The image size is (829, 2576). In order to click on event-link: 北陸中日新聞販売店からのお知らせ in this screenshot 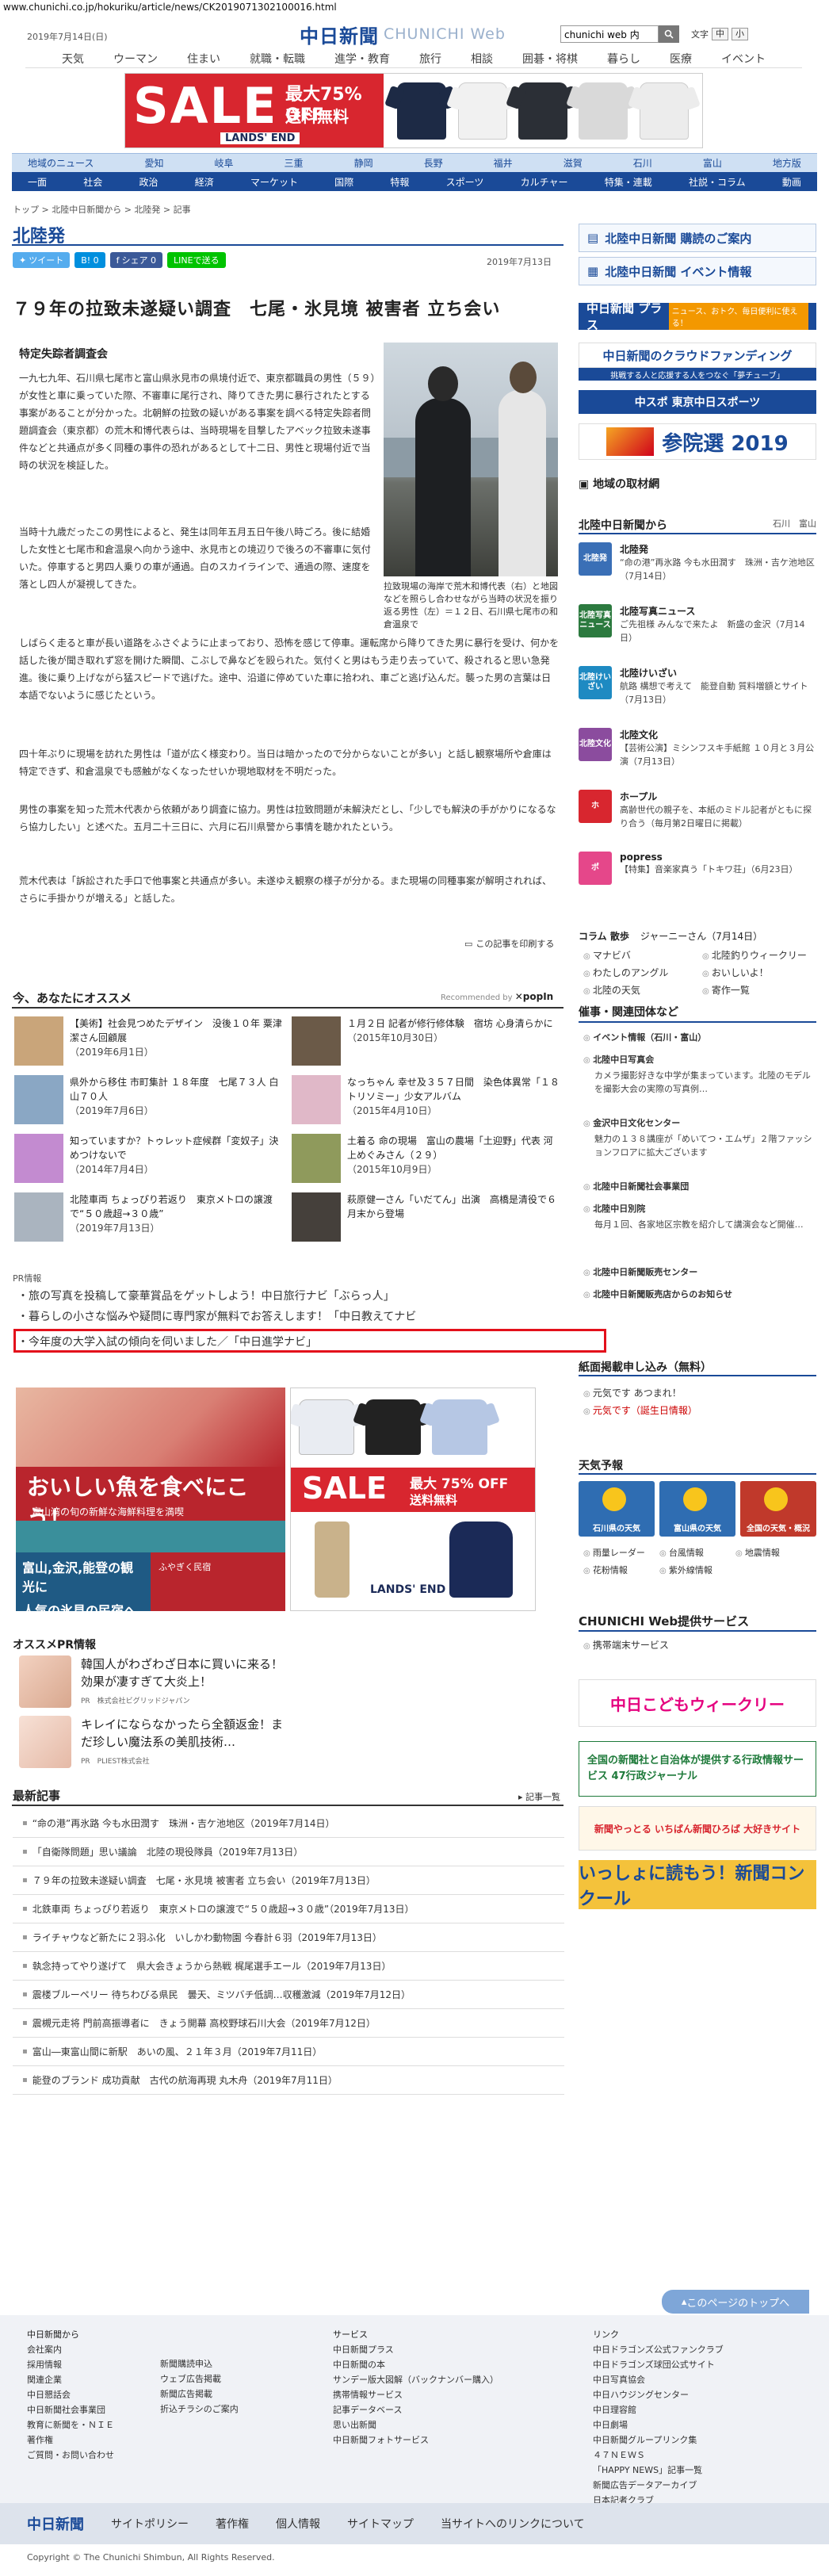, I will do `click(657, 1294)`.